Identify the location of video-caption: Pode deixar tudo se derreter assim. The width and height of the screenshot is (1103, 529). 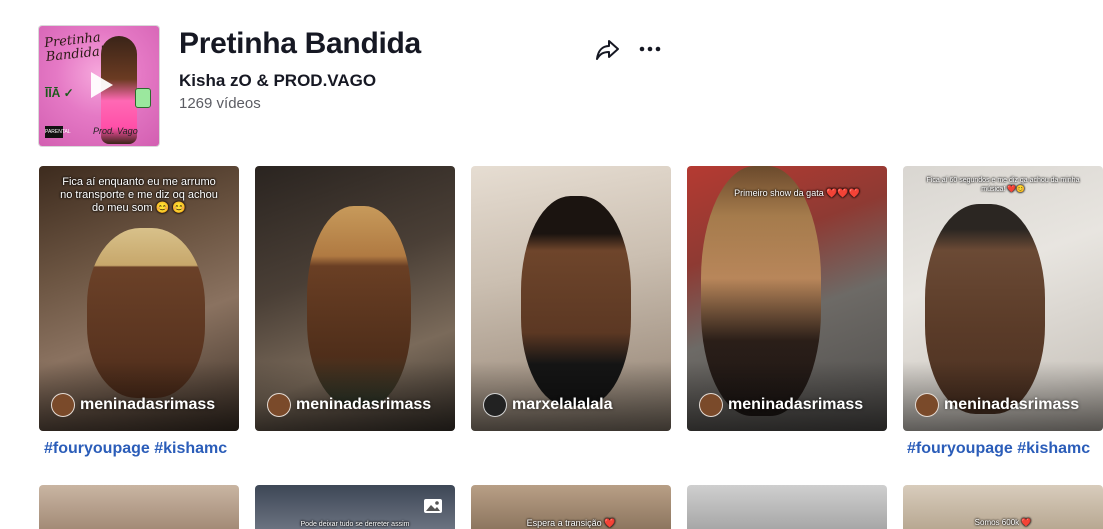
(355, 524).